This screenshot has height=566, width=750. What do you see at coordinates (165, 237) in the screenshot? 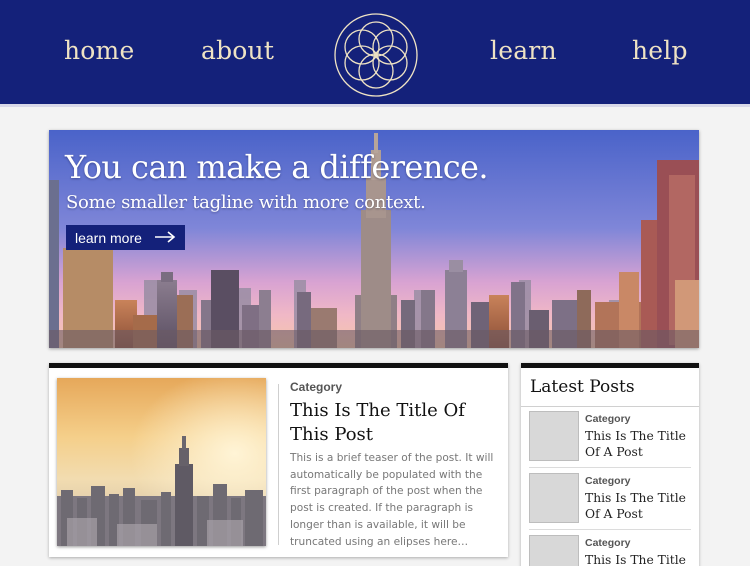
I see `arrow-right-icon` at bounding box center [165, 237].